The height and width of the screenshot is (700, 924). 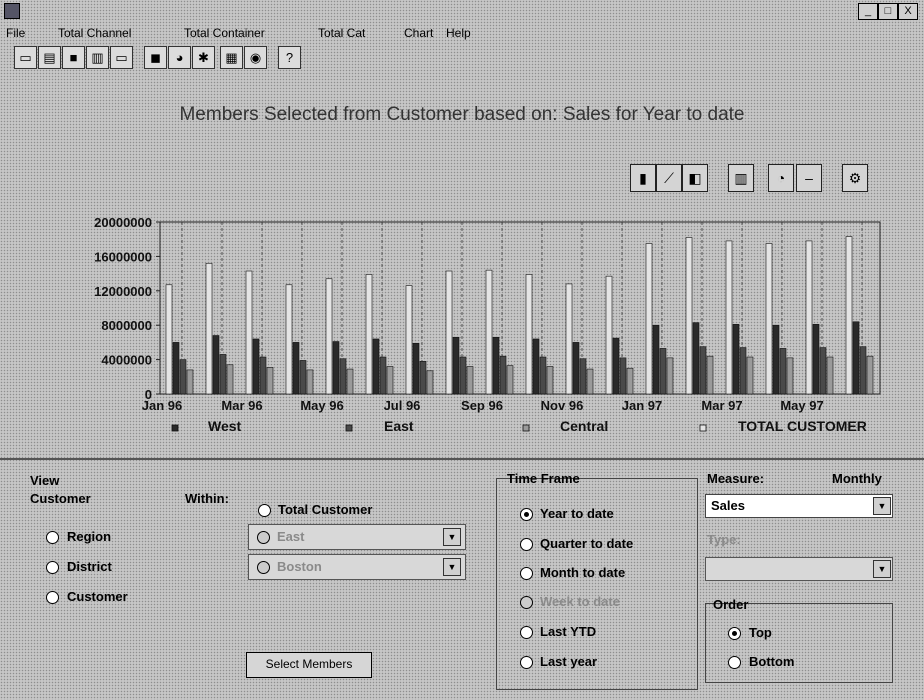 I want to click on cube-icon: ◼, so click(x=155, y=57).